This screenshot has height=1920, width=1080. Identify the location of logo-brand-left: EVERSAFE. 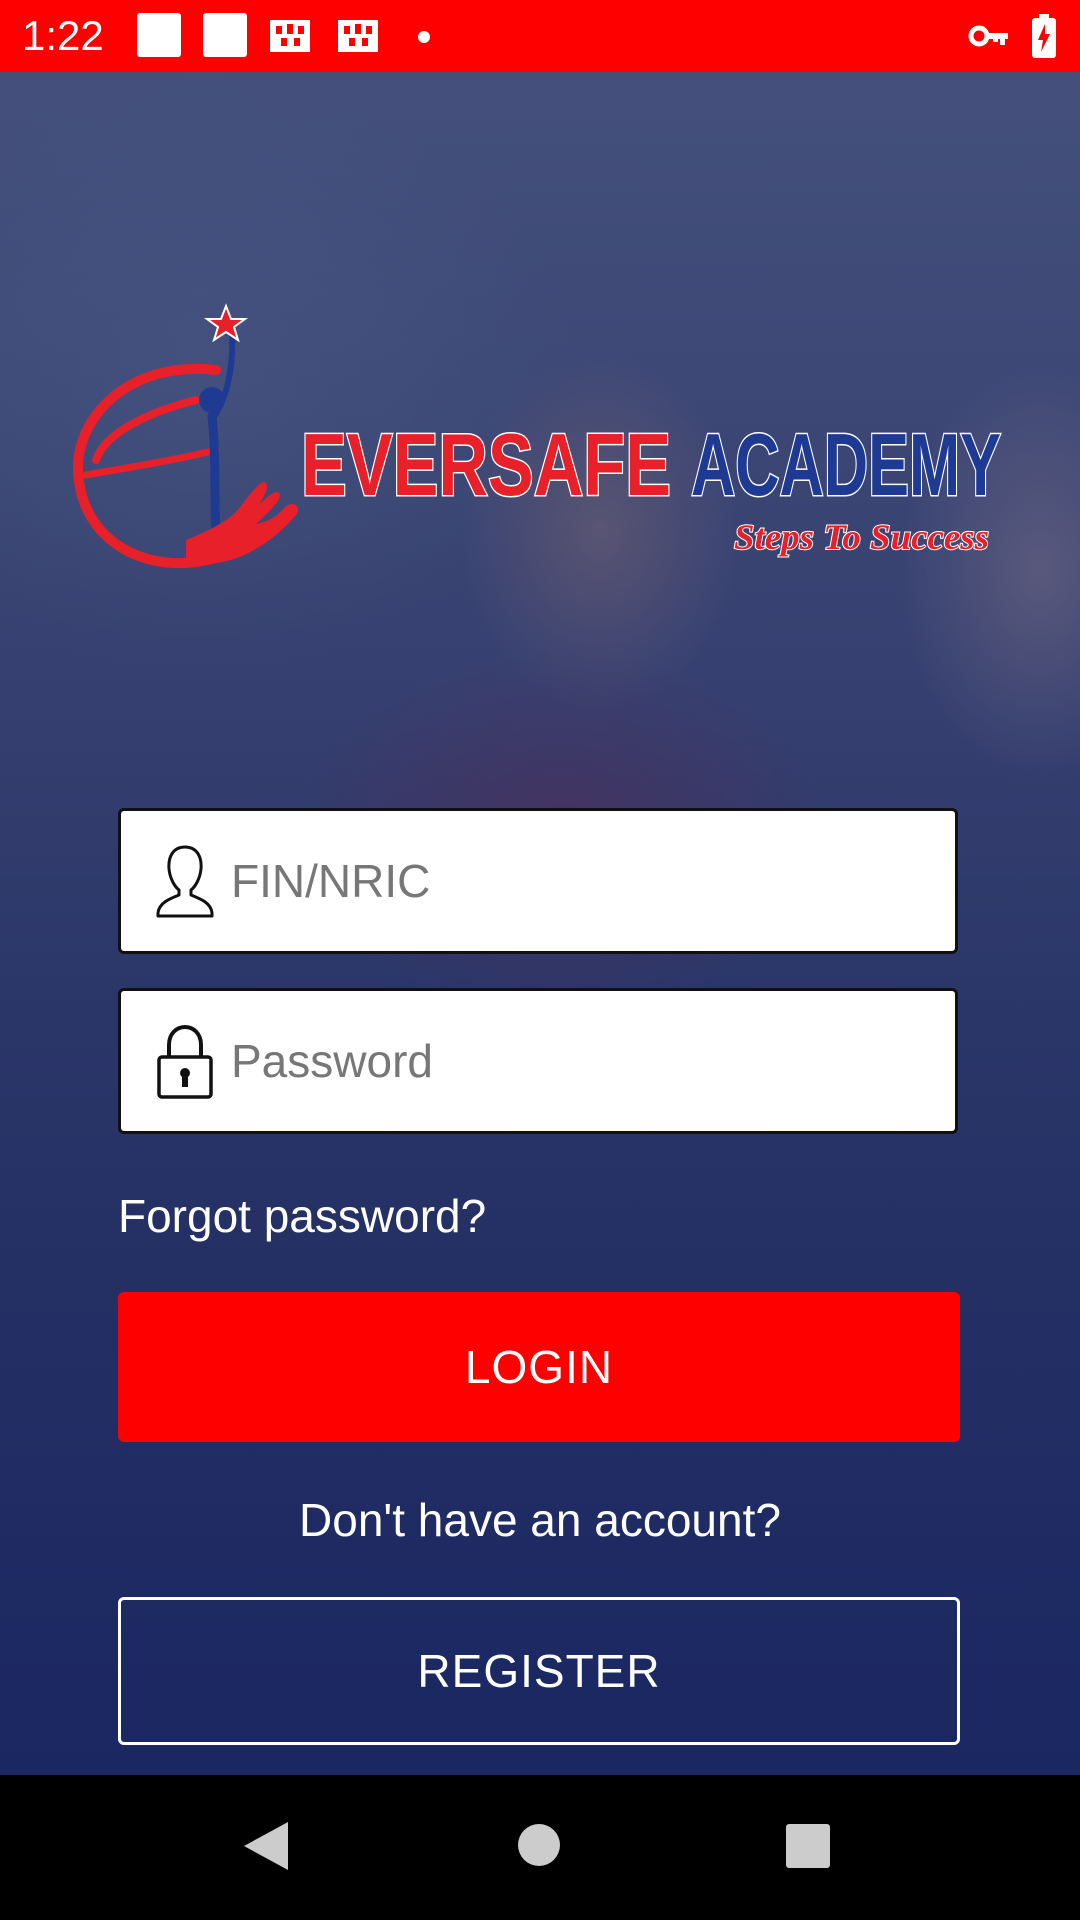
(486, 464).